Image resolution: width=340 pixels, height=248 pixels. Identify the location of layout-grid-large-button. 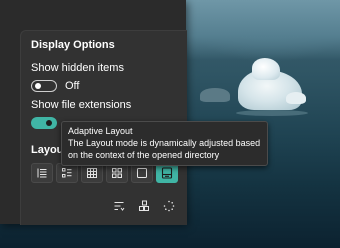
(142, 173).